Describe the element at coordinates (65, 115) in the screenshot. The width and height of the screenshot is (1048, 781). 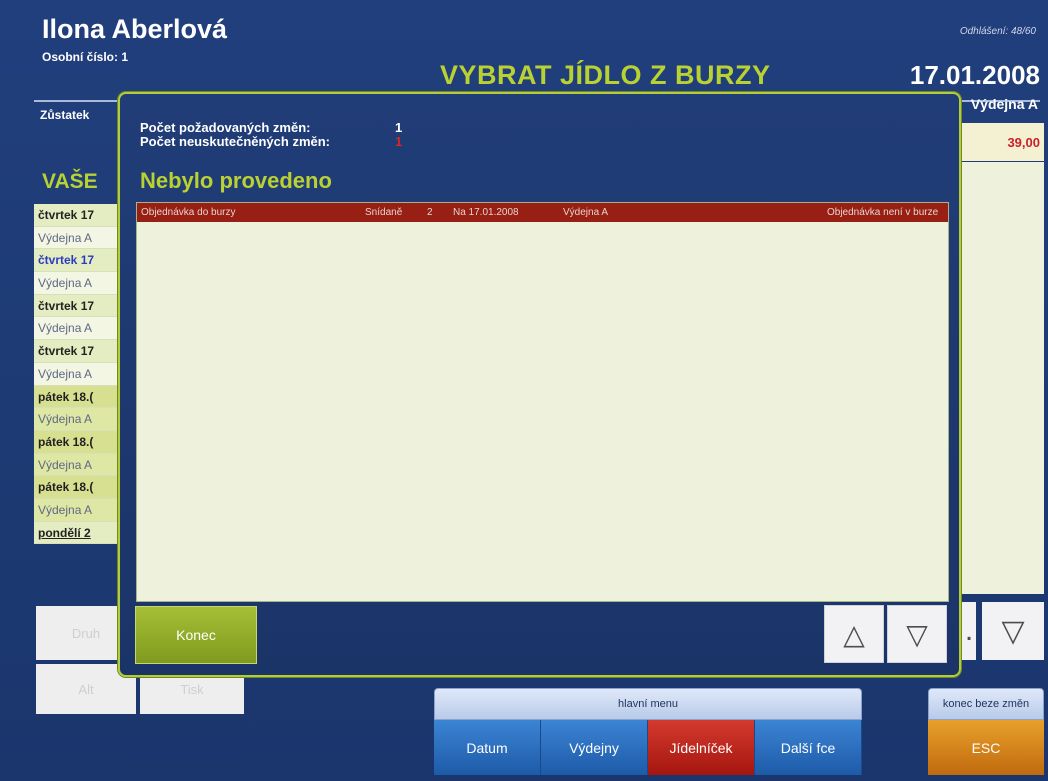
I see `balance-label: Zůstatek` at that location.